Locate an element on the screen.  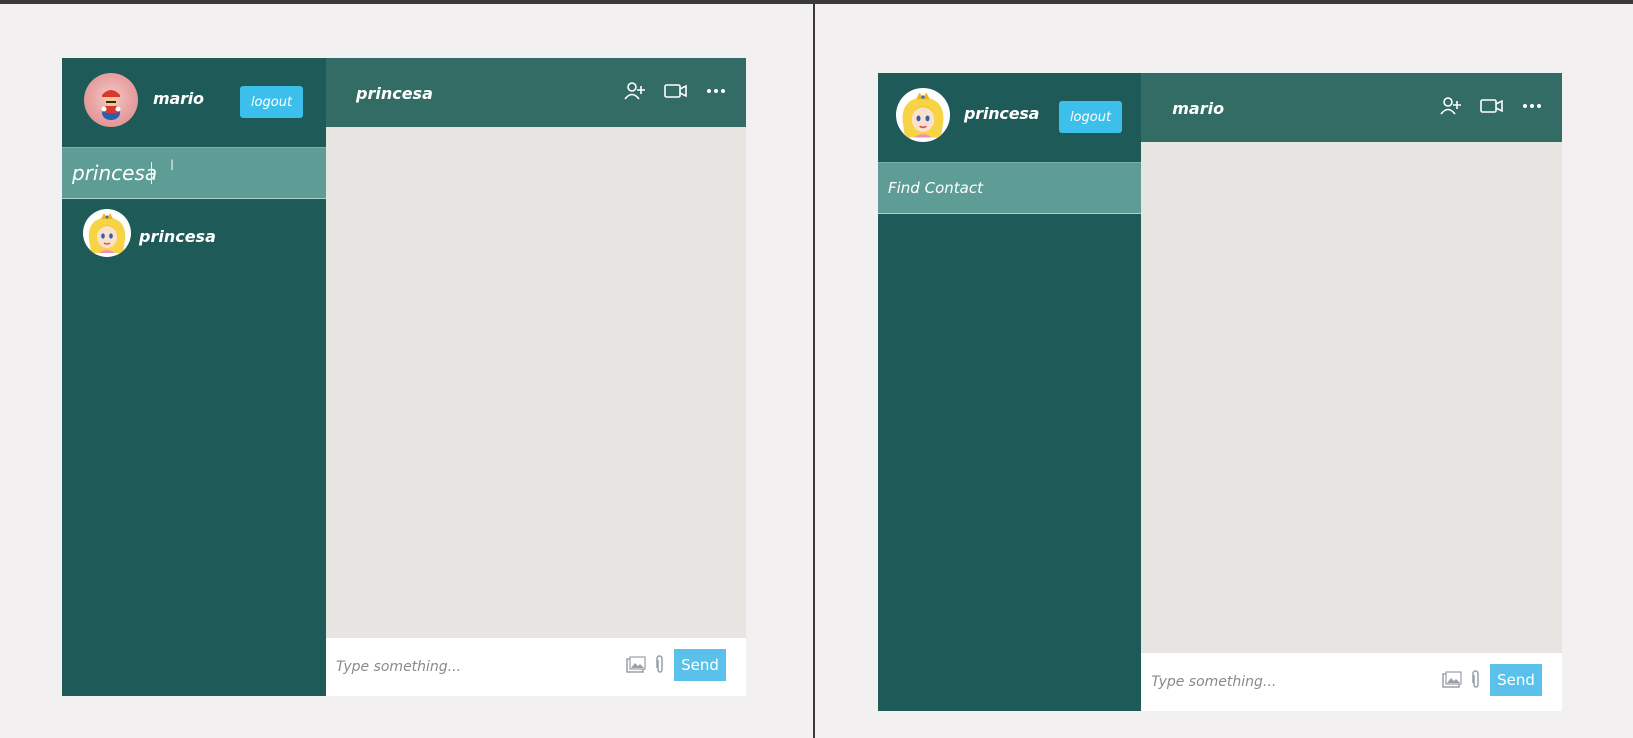
ibeam-cursor-icon: I is located at coordinates (172, 166).